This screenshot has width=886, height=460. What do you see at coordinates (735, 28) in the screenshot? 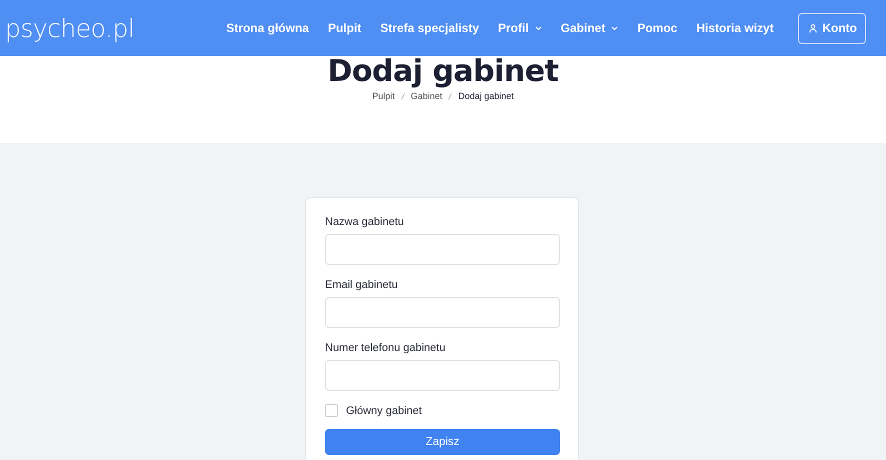
I see `nav-link: Historia wizyt` at bounding box center [735, 28].